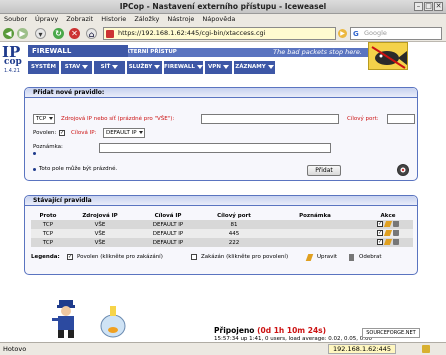  What do you see at coordinates (194, 257) in the screenshot?
I see `legend-unchecked-icon` at bounding box center [194, 257].